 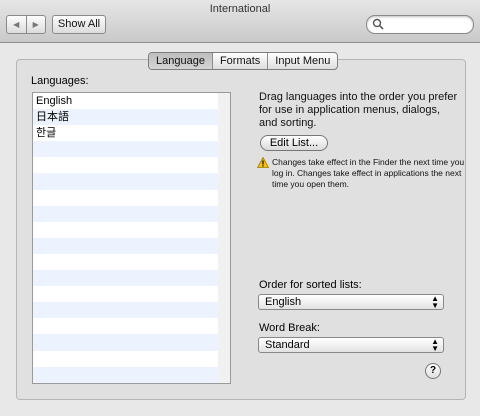 I want to click on order-value: English, so click(x=283, y=302).